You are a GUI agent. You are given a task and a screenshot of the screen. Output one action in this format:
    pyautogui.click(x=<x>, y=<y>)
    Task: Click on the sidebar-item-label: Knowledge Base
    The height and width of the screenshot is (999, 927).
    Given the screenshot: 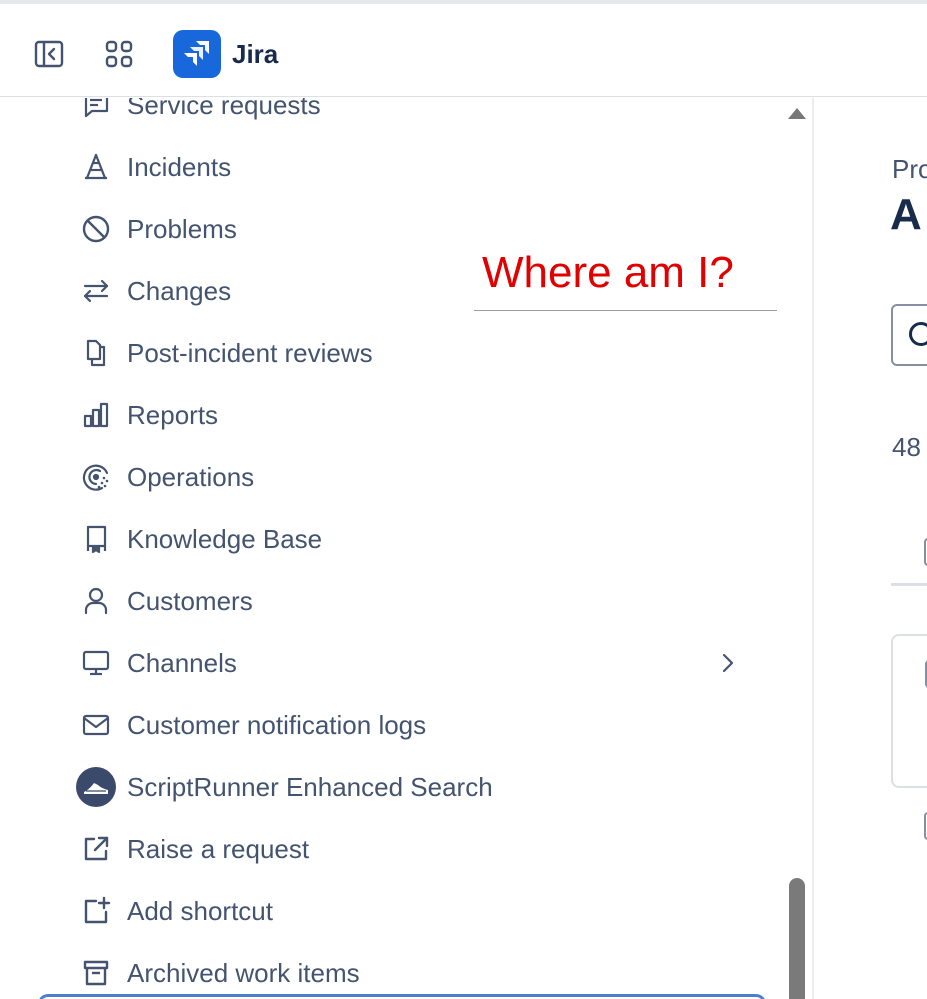 What is the action you would take?
    pyautogui.click(x=225, y=539)
    